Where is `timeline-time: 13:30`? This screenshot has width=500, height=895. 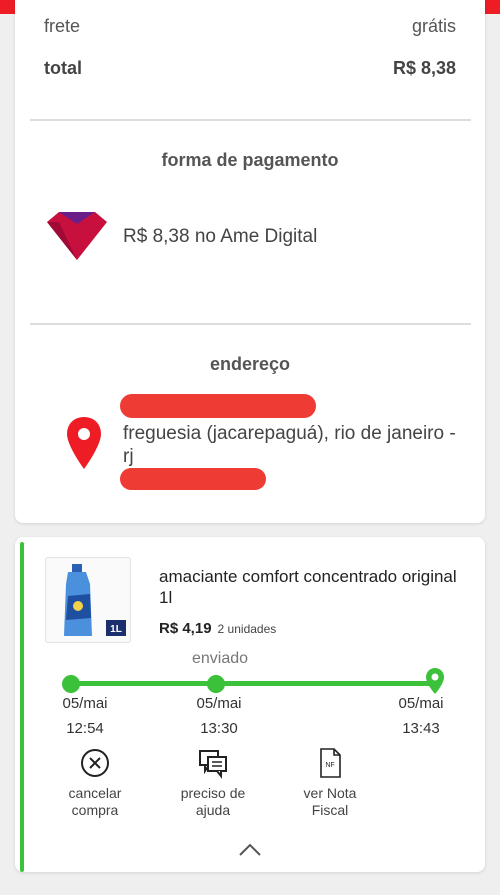 timeline-time: 13:30 is located at coordinates (219, 728).